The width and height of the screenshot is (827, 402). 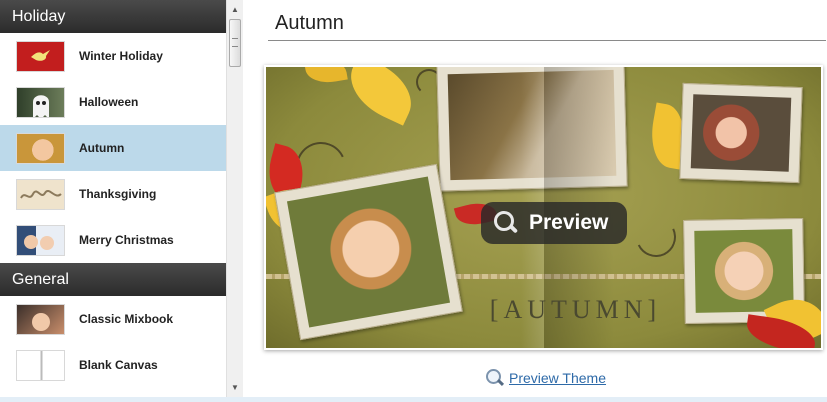 I want to click on theme-item-label: Autumn, so click(x=102, y=148).